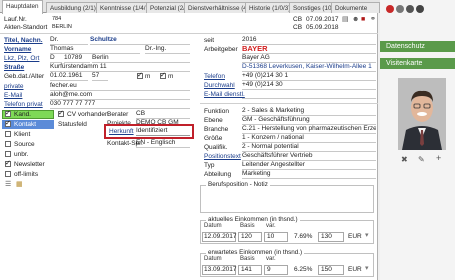 The width and height of the screenshot is (455, 280). What do you see at coordinates (420, 9) in the screenshot?
I see `window-dot-dark2-icon` at bounding box center [420, 9].